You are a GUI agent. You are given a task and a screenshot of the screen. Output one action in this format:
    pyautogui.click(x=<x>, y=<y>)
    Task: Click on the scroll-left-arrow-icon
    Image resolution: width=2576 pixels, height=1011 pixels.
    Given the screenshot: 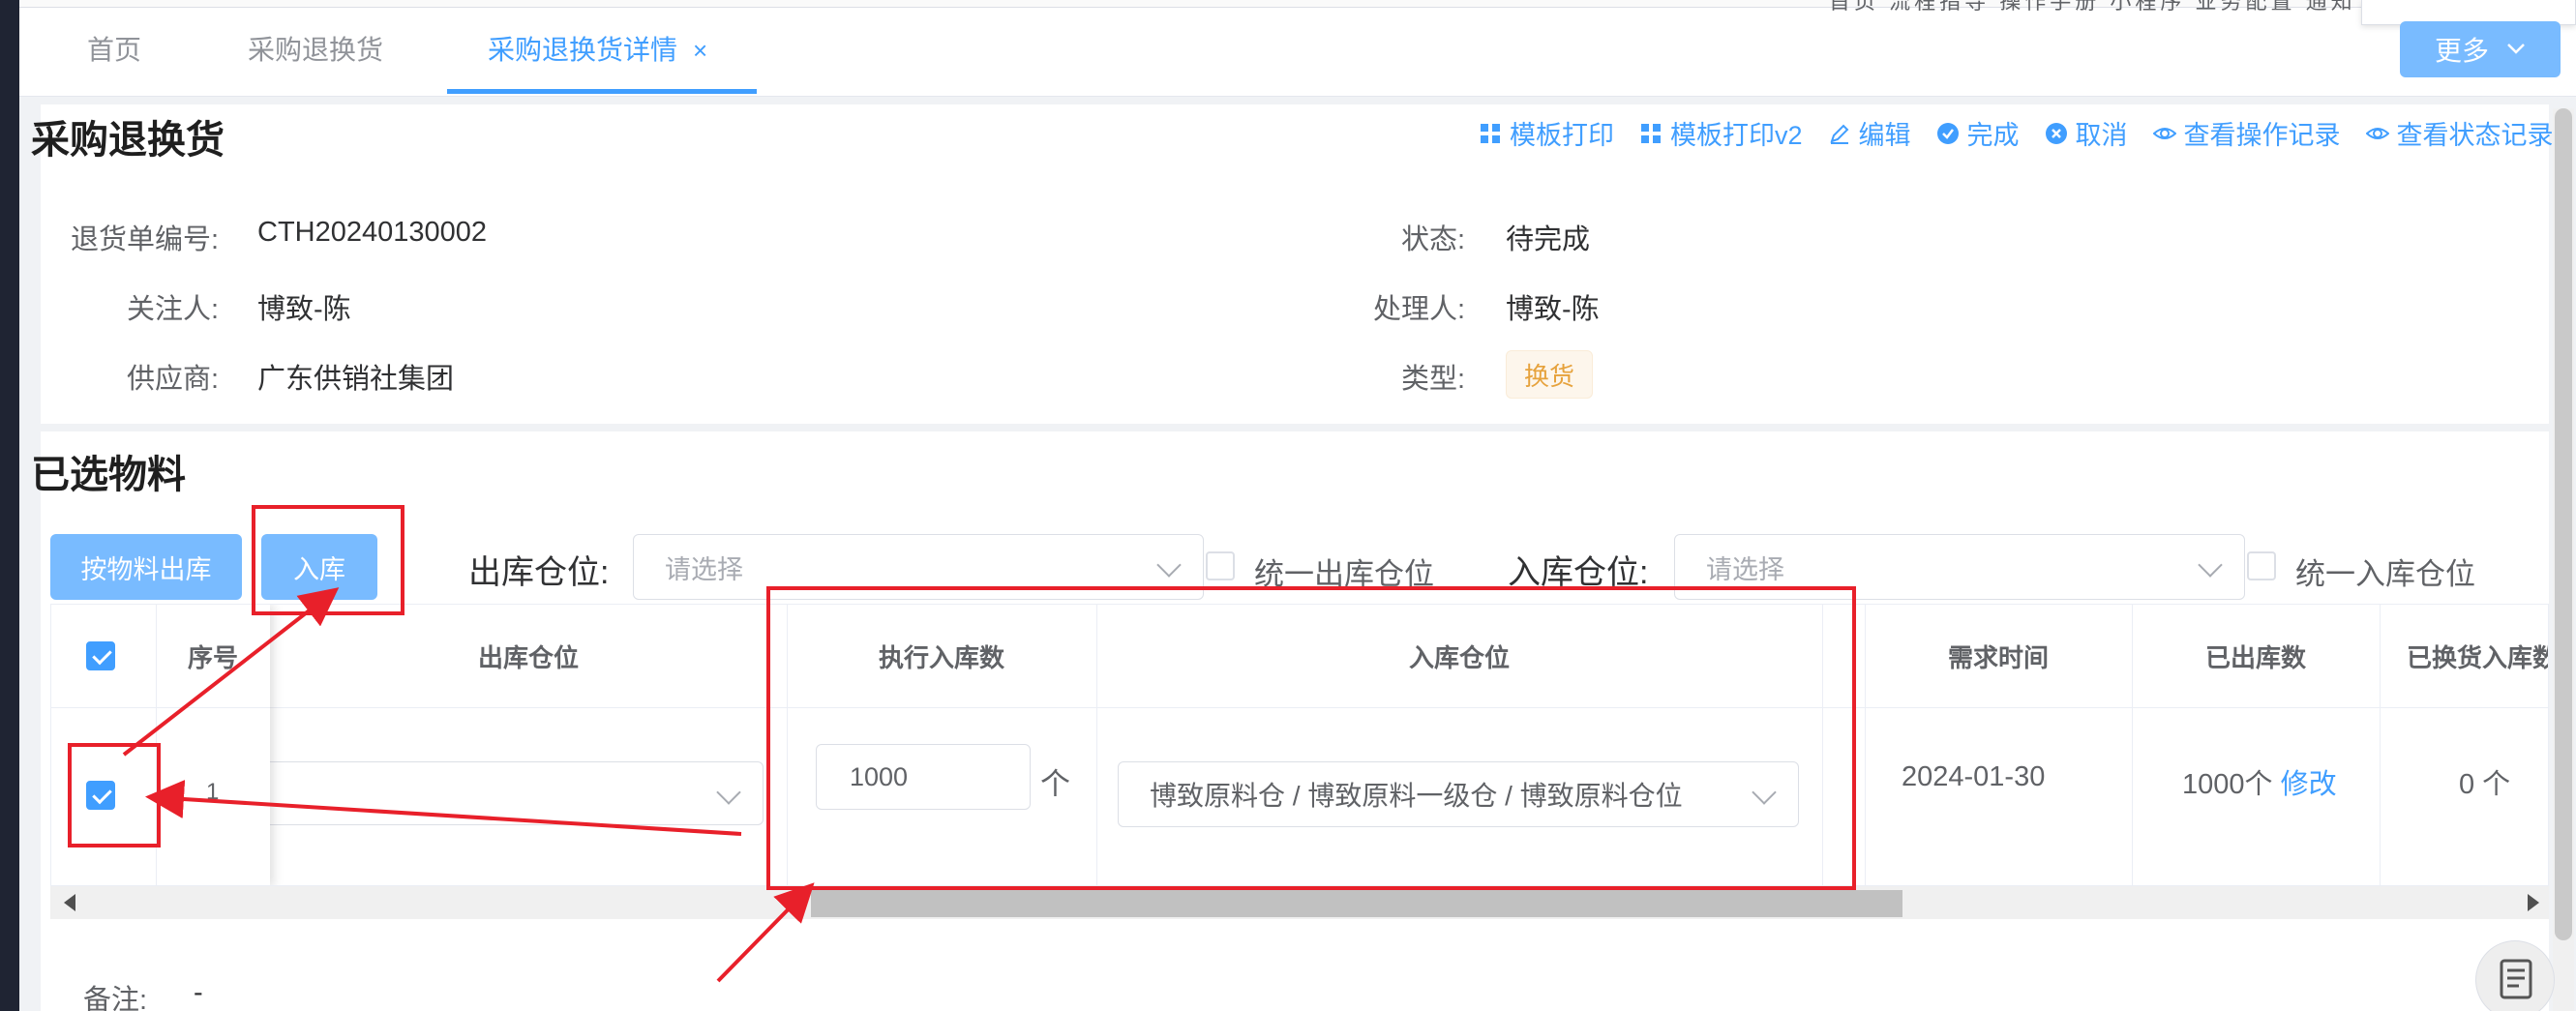 What is the action you would take?
    pyautogui.click(x=69, y=902)
    